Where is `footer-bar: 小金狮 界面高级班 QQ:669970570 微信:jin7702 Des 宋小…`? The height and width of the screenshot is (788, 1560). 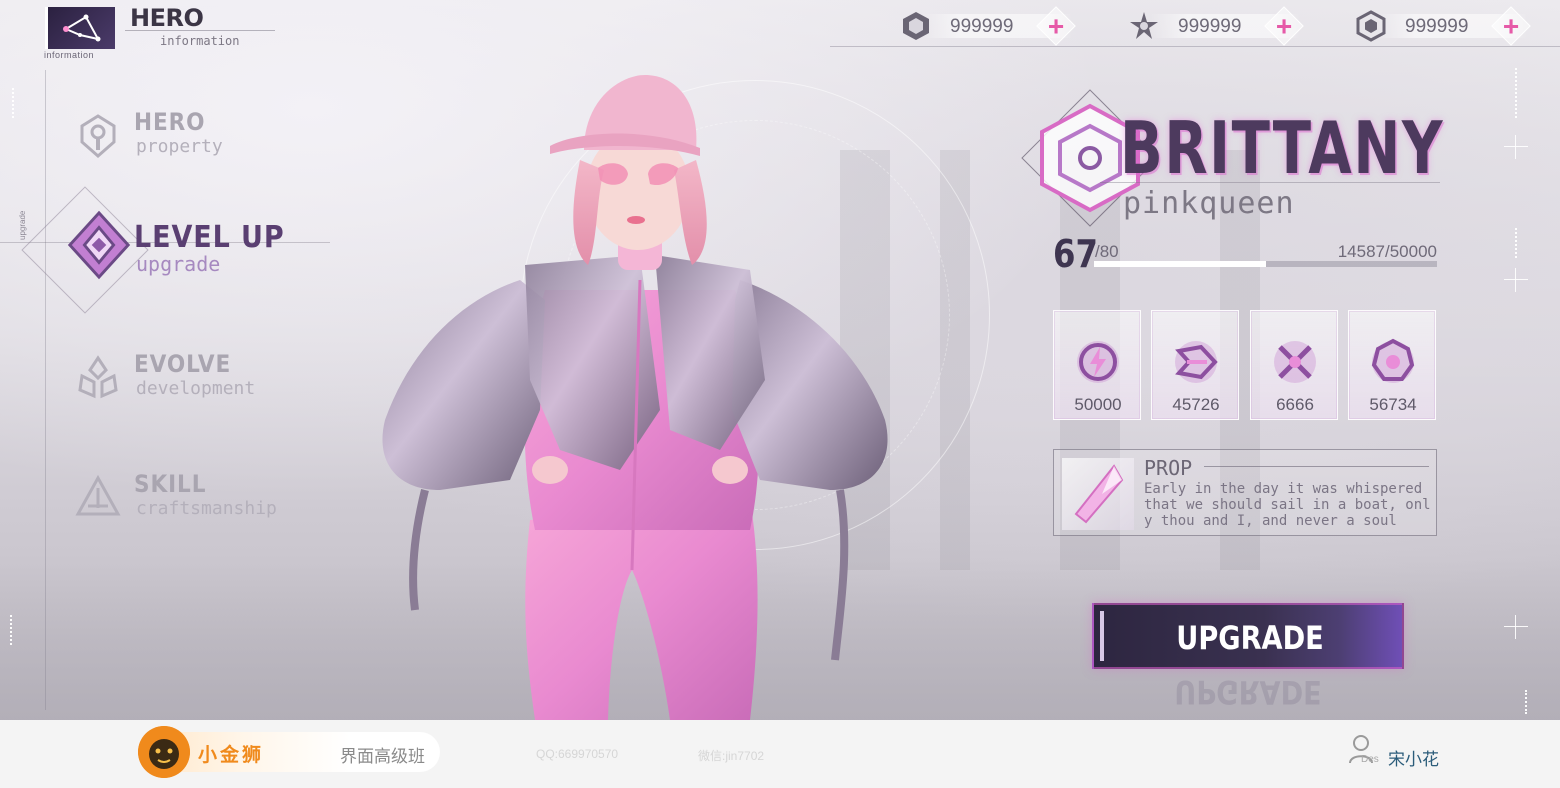
footer-bar: 小金狮 界面高级班 QQ:669970570 微信:jin7702 Des 宋小… is located at coordinates (780, 754).